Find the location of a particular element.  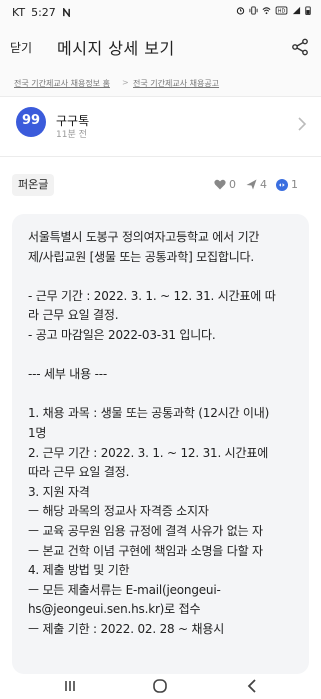

breadcrumb: 전국 기간제교사 채용정보 홈 > 전국 기간제교사 채용공고 is located at coordinates (160, 83).